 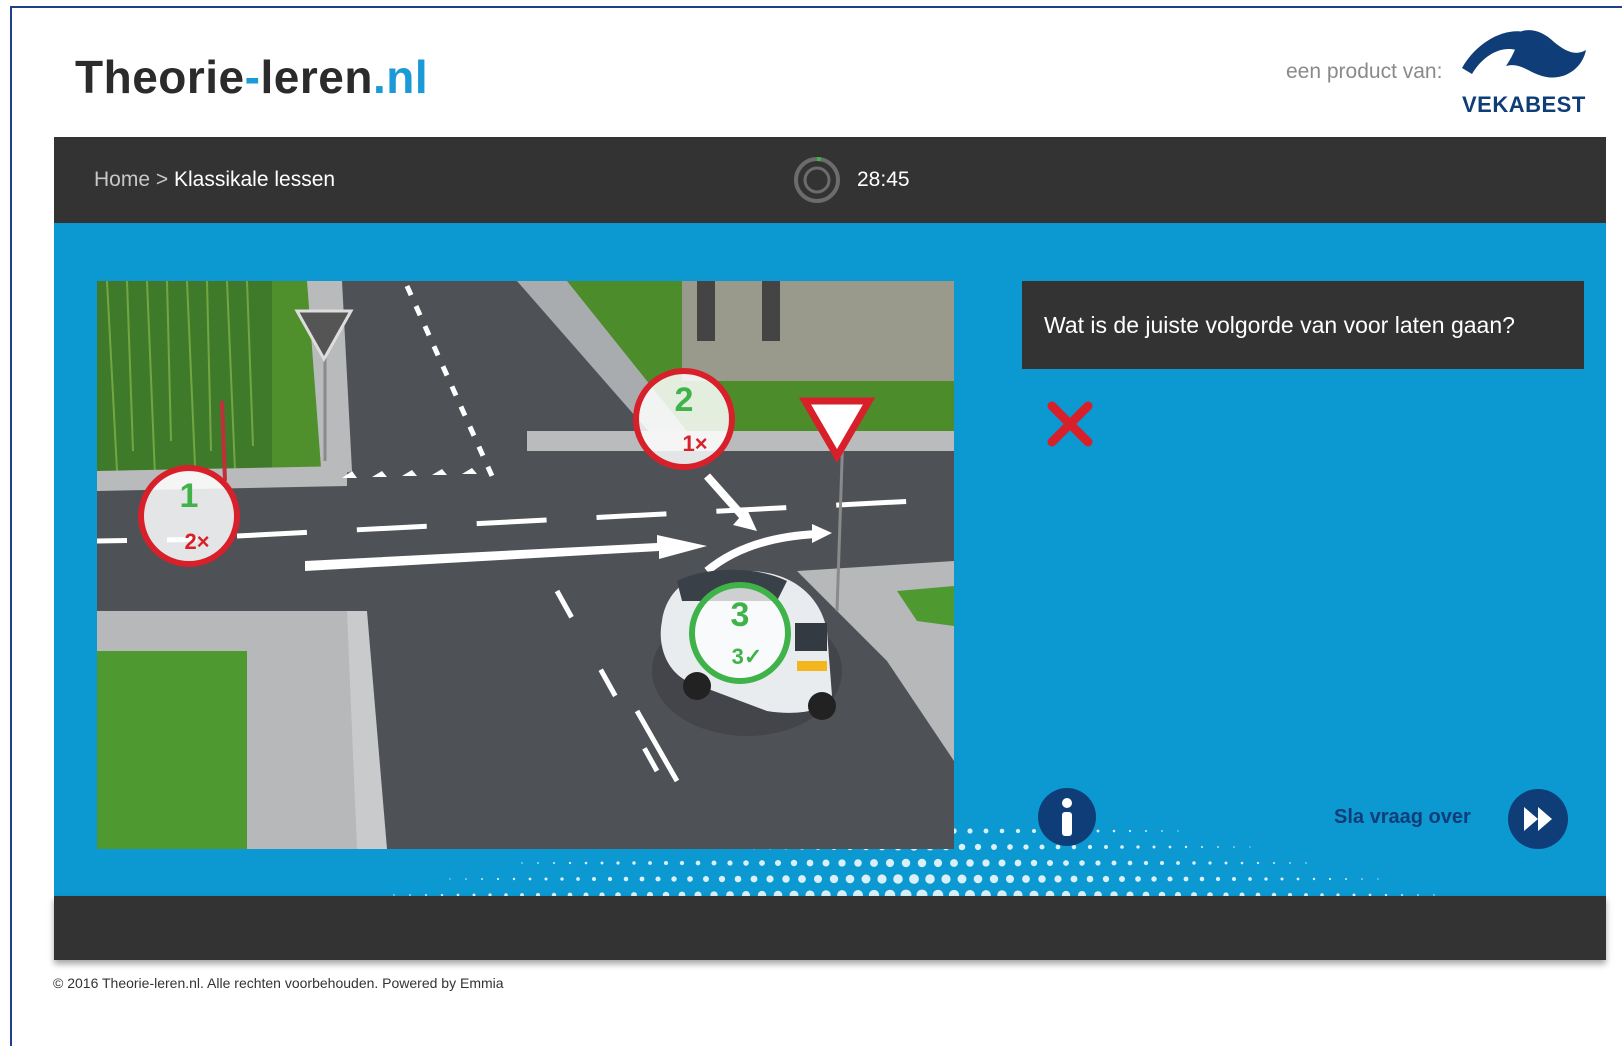 I want to click on site-logo: Theorie-leren.nl, so click(x=251, y=77).